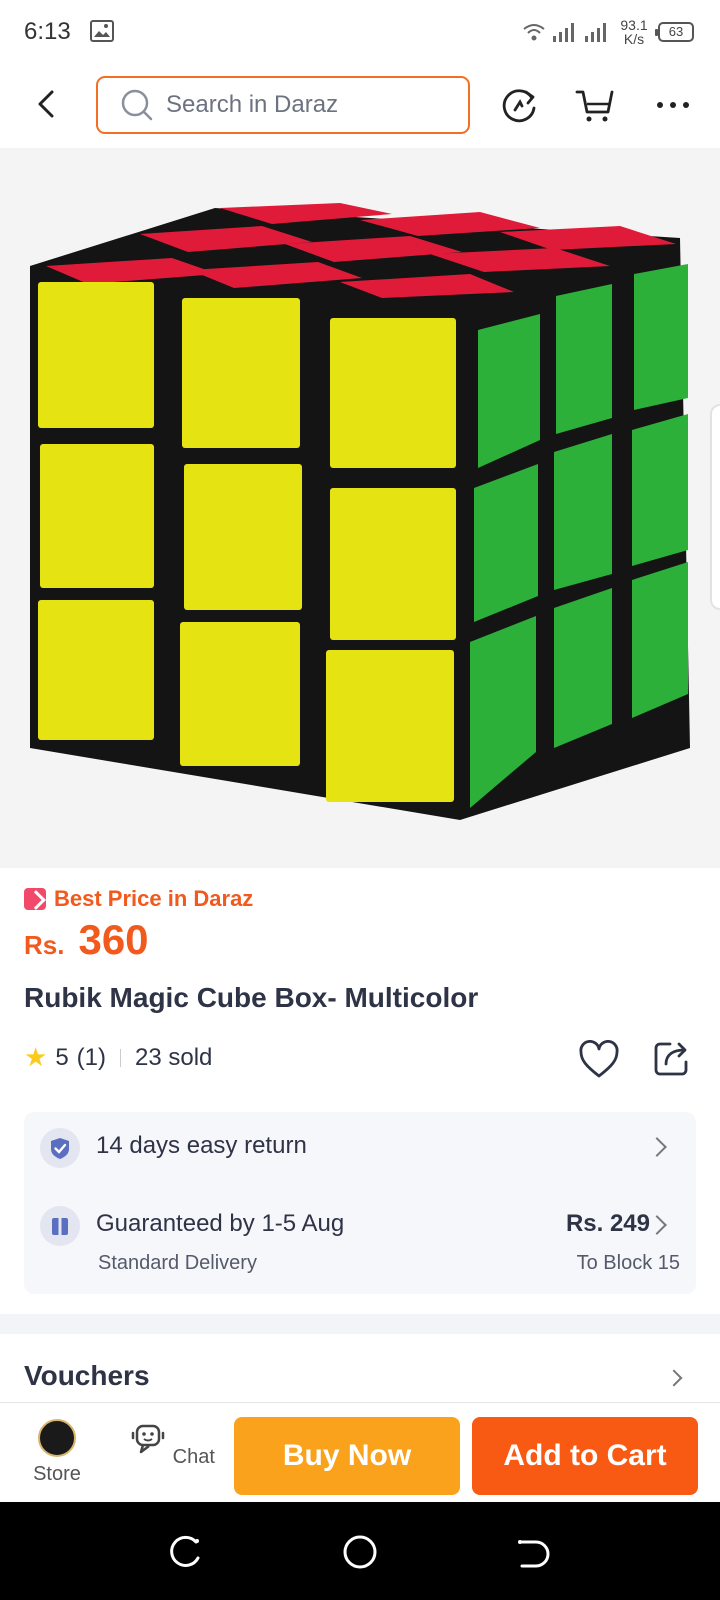 This screenshot has width=720, height=1600. Describe the element at coordinates (48, 104) in the screenshot. I see `back-arrow-icon` at that location.